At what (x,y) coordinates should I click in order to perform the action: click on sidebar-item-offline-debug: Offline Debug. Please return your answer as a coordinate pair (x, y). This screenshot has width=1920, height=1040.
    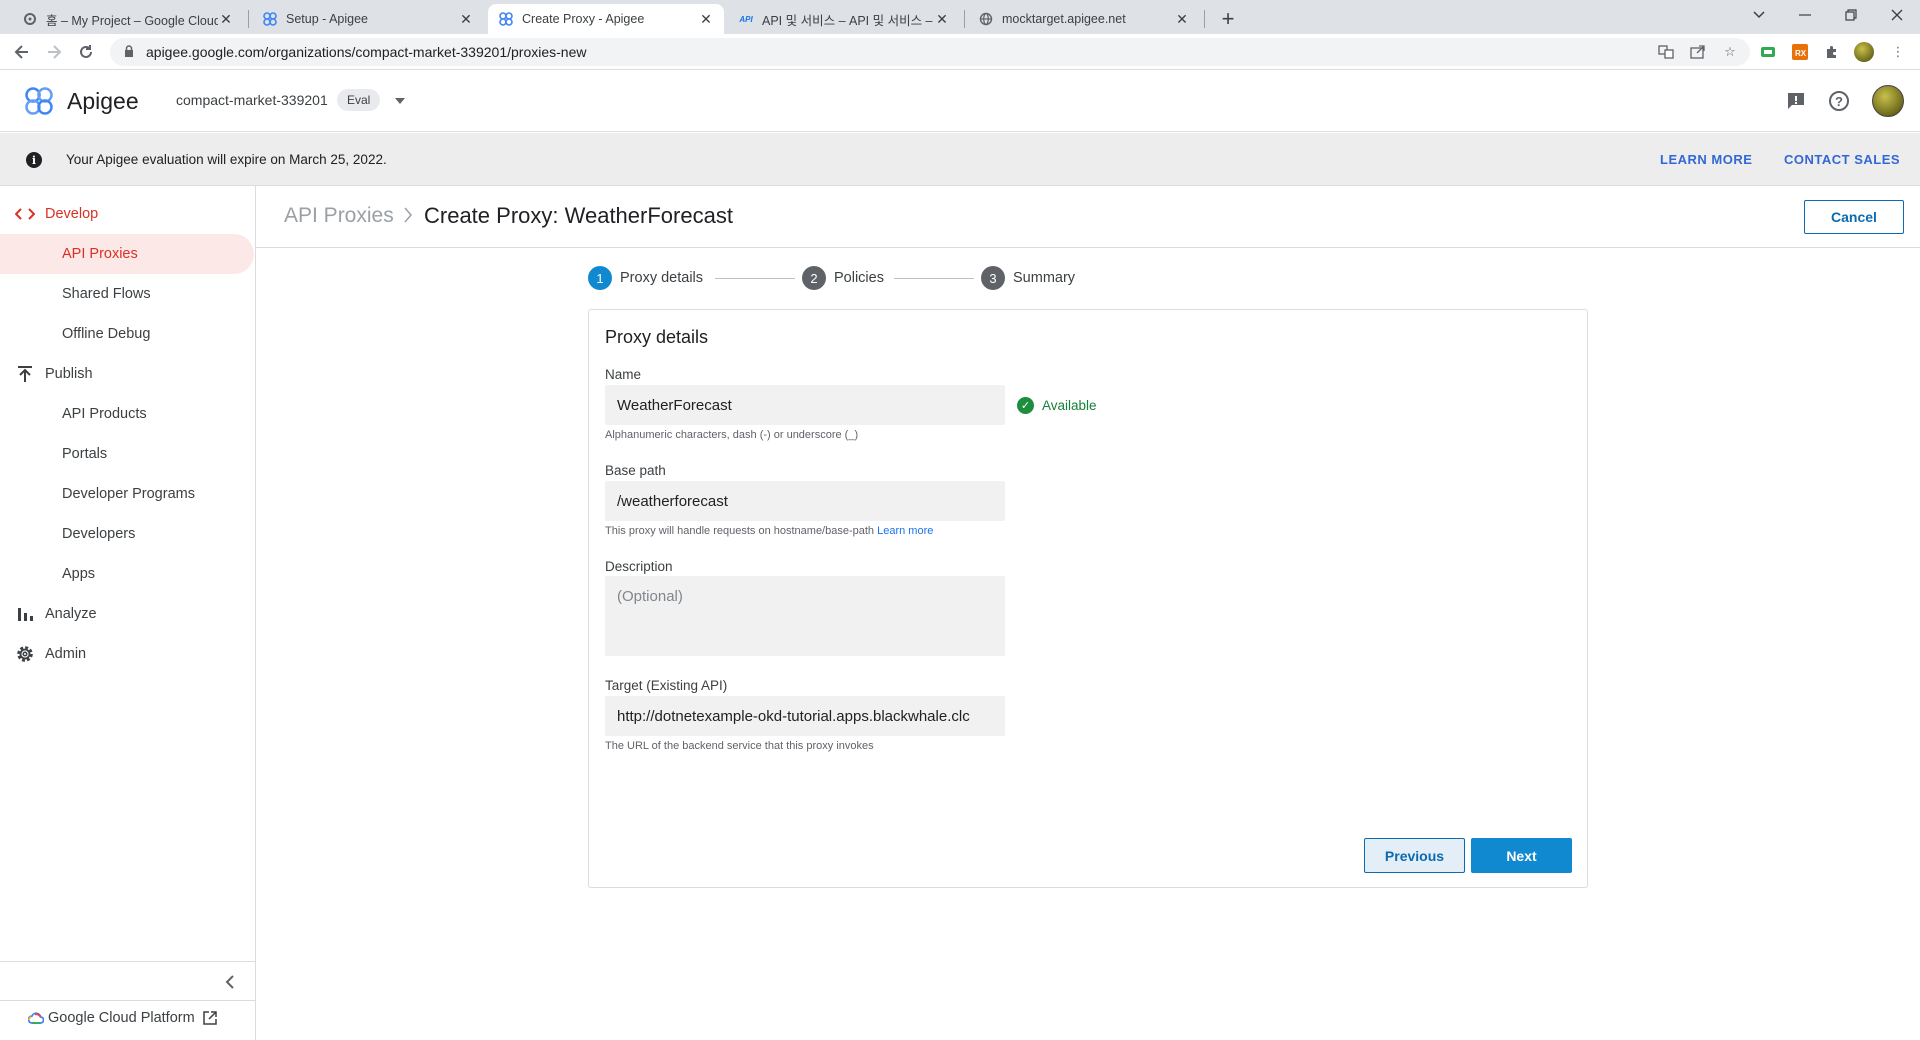
    Looking at the image, I should click on (127, 334).